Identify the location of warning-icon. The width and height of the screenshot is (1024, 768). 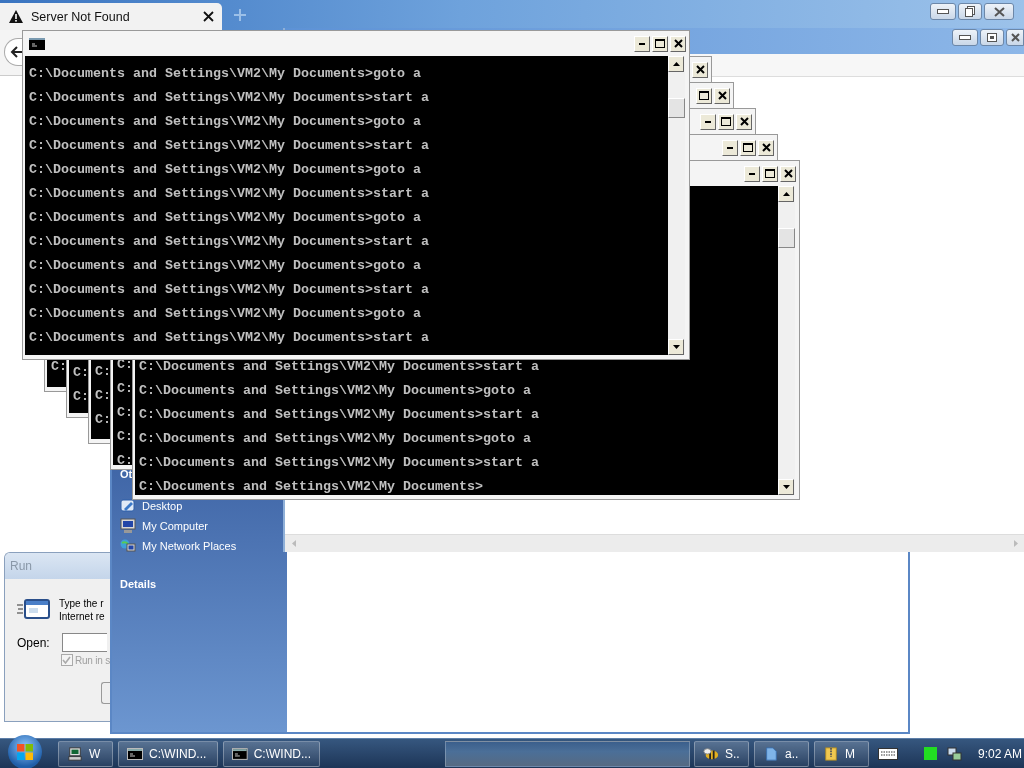
(16, 16).